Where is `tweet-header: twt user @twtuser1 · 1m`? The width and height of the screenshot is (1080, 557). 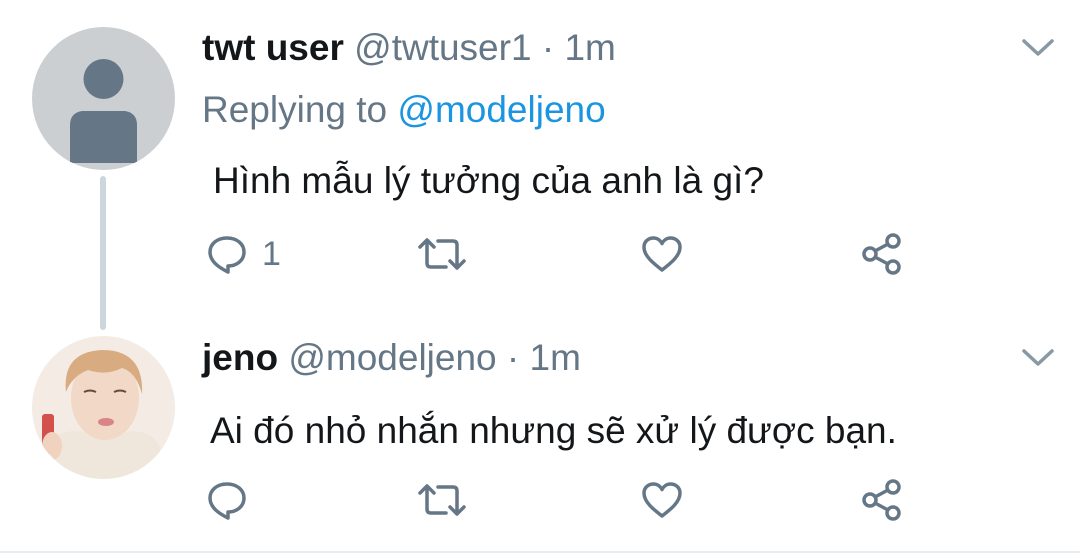
tweet-header: twt user @twtuser1 · 1m is located at coordinates (409, 48).